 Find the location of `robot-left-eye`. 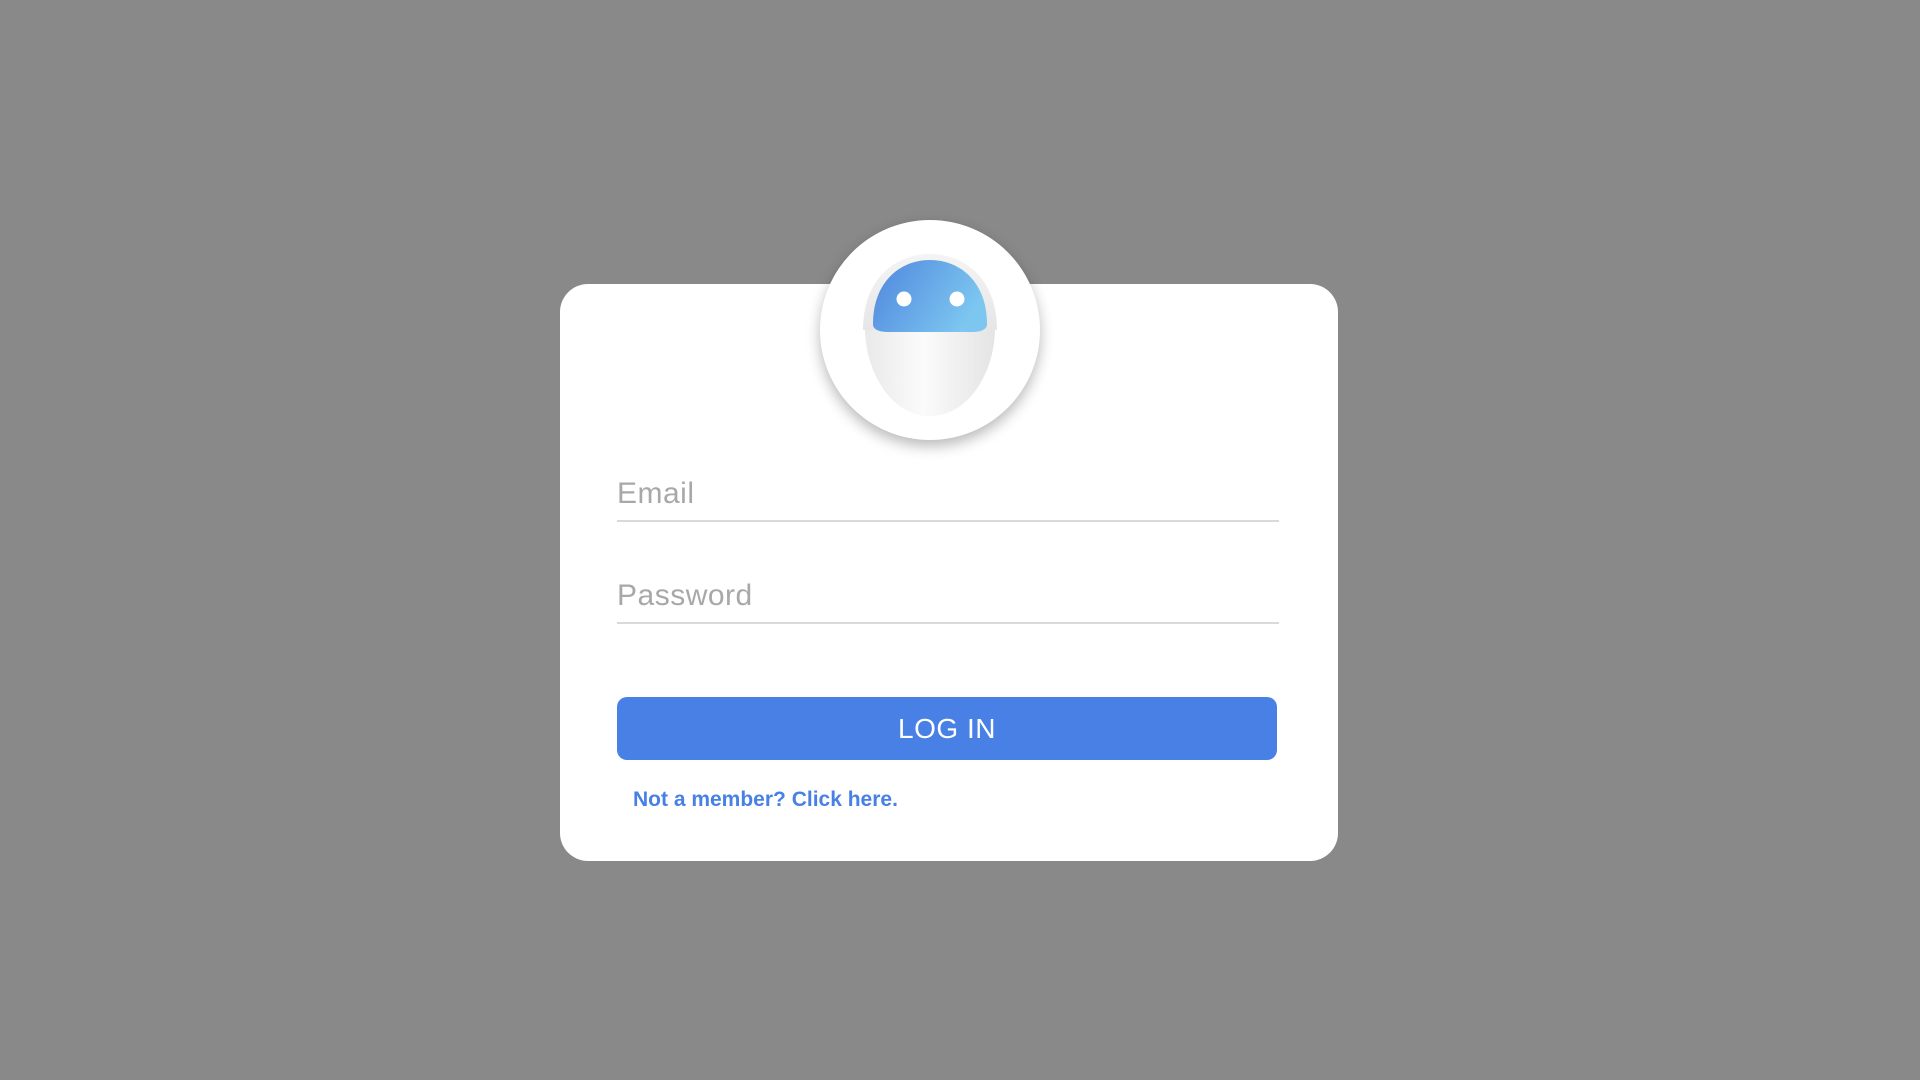

robot-left-eye is located at coordinates (904, 299).